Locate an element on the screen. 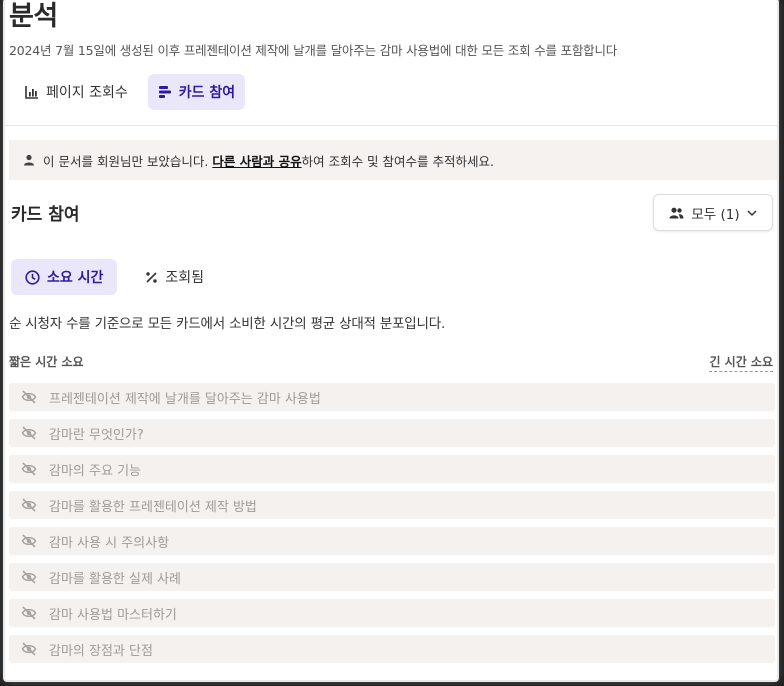 The width and height of the screenshot is (784, 686). card-title: 감마를 활용한 실제 사례 is located at coordinates (115, 579).